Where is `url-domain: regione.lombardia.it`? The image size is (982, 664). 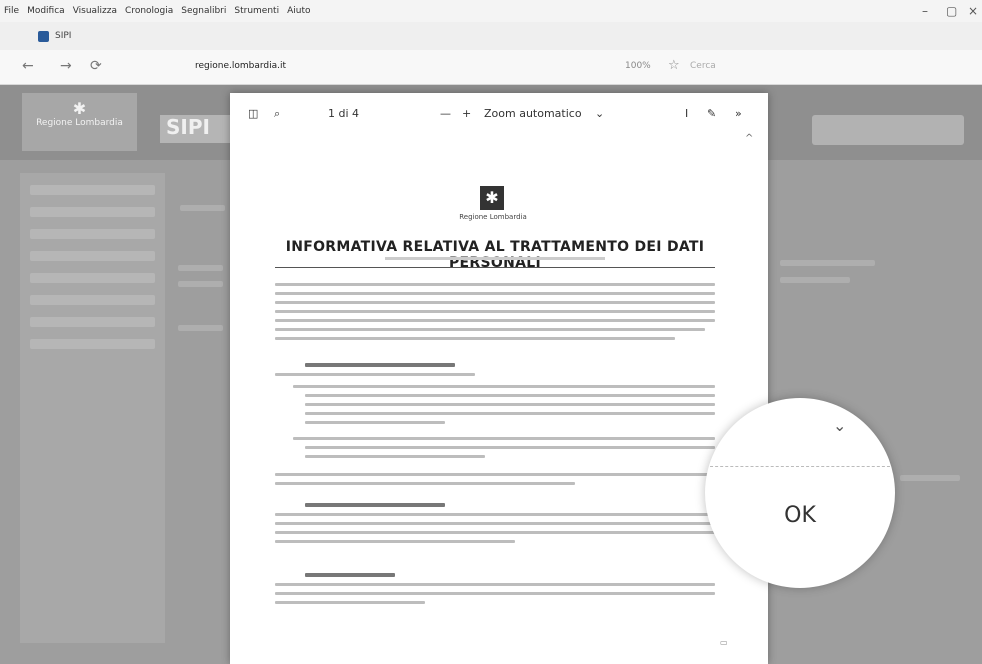
url-domain: regione.lombardia.it is located at coordinates (241, 66).